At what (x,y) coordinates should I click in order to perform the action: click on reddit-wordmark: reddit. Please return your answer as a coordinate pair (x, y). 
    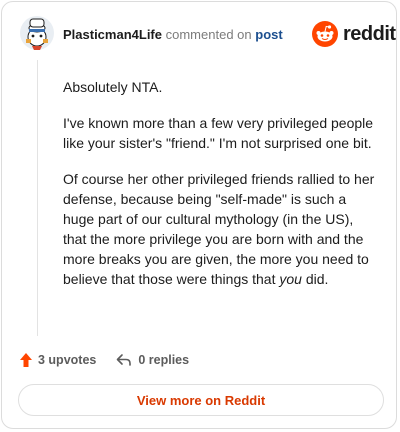
    Looking at the image, I should click on (369, 33).